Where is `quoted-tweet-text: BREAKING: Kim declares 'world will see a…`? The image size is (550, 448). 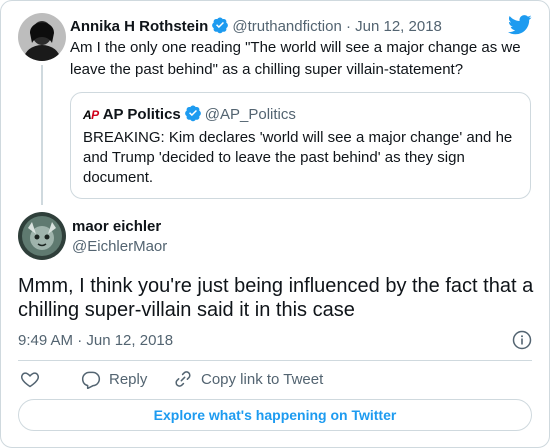 quoted-tweet-text: BREAKING: Kim declares 'world will see a… is located at coordinates (298, 157).